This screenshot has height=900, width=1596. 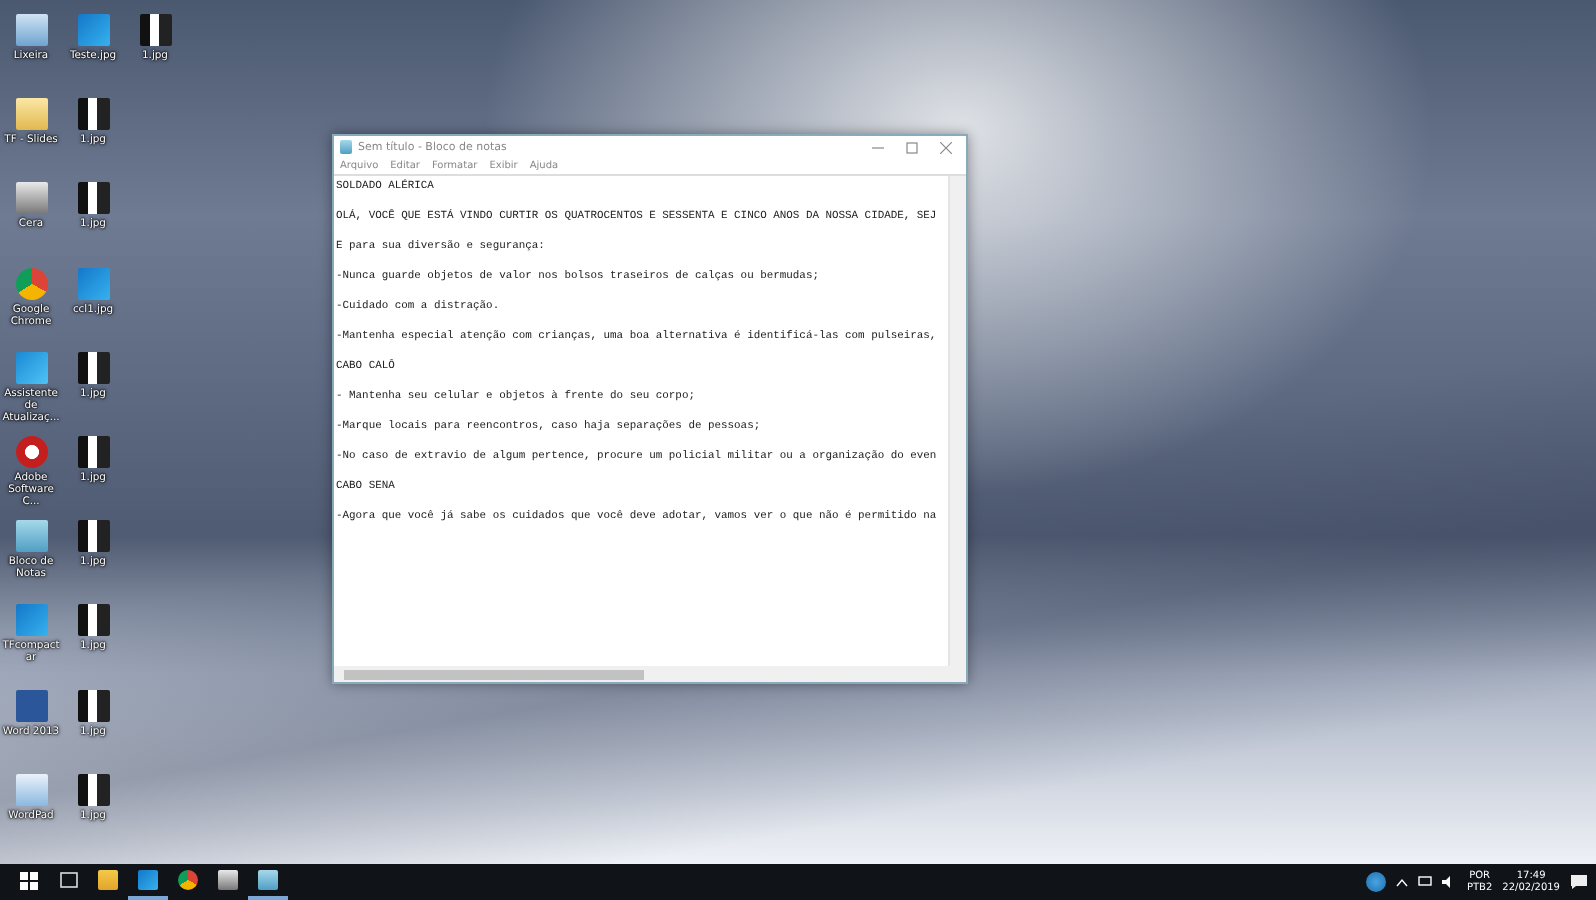 I want to click on display-icon, so click(x=1425, y=882).